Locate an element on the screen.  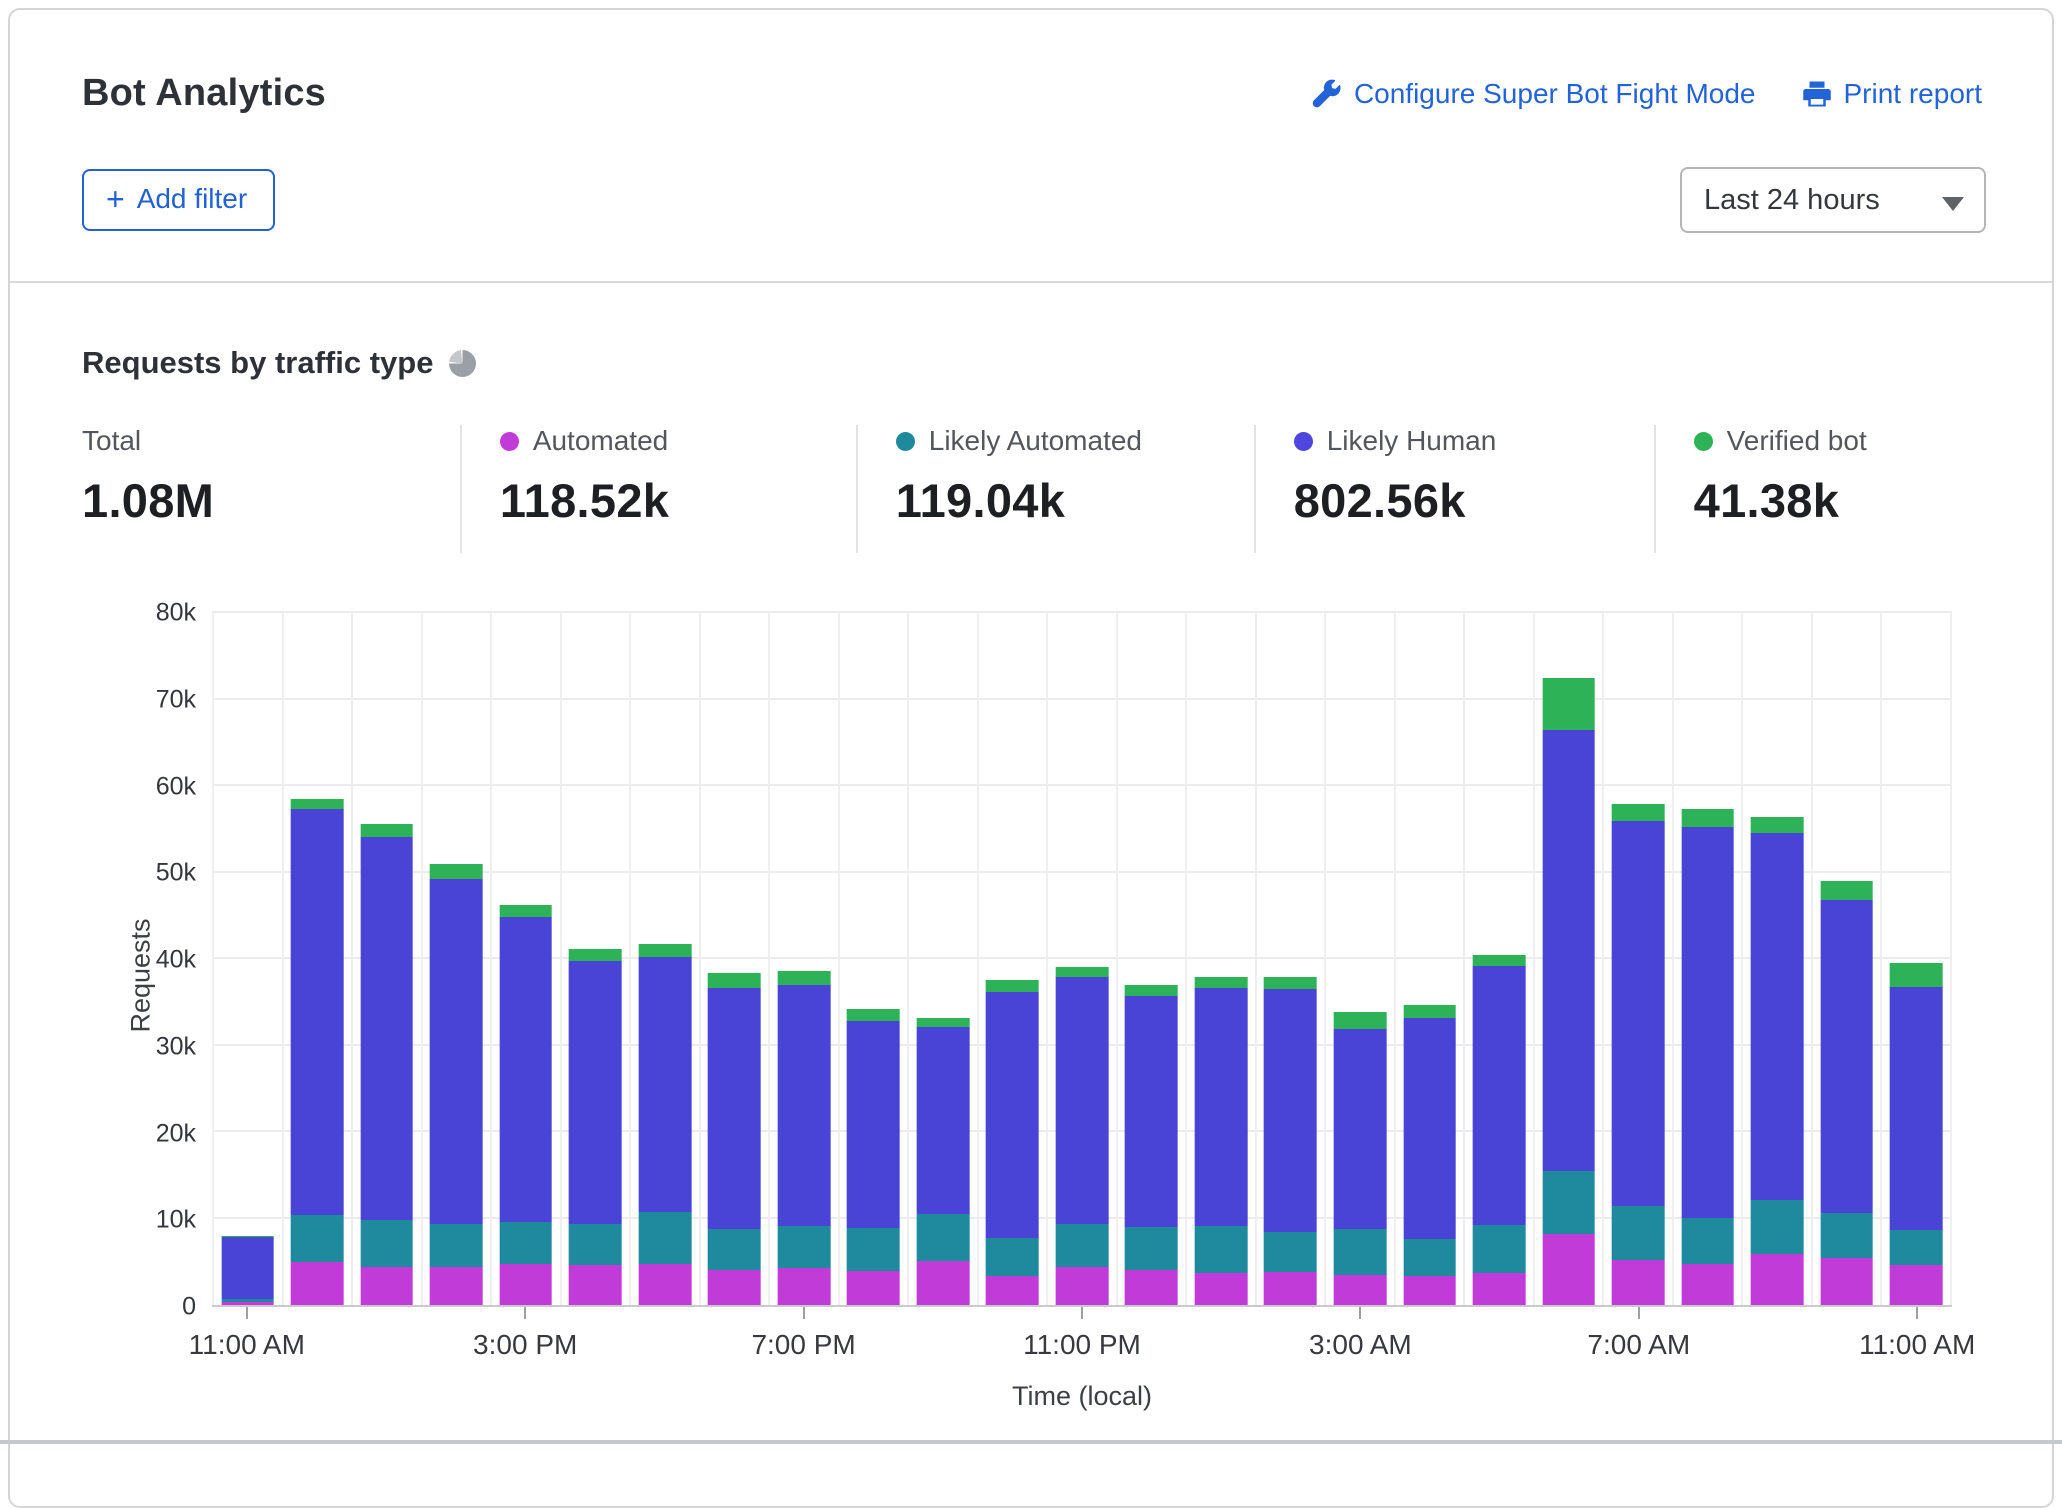
x-tick-label: 7:00 PM is located at coordinates (803, 1344).